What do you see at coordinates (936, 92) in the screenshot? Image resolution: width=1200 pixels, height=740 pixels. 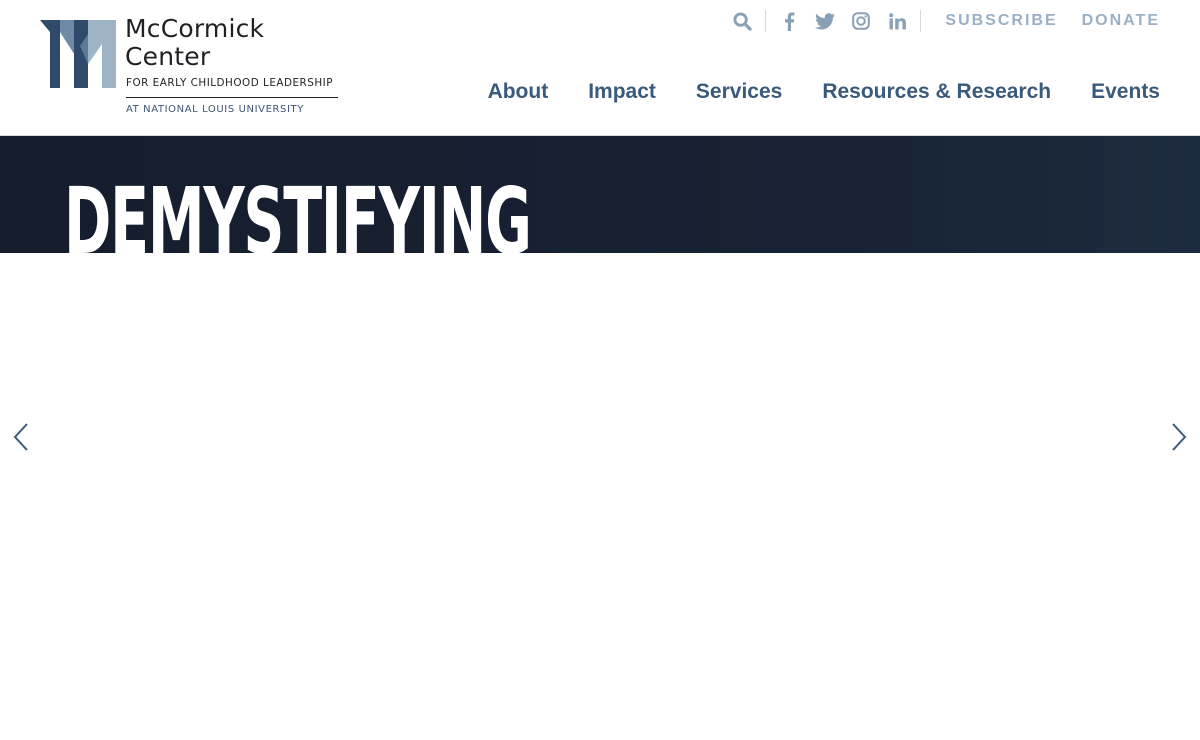 I see `nav-item-resources-research: Resources & Research` at bounding box center [936, 92].